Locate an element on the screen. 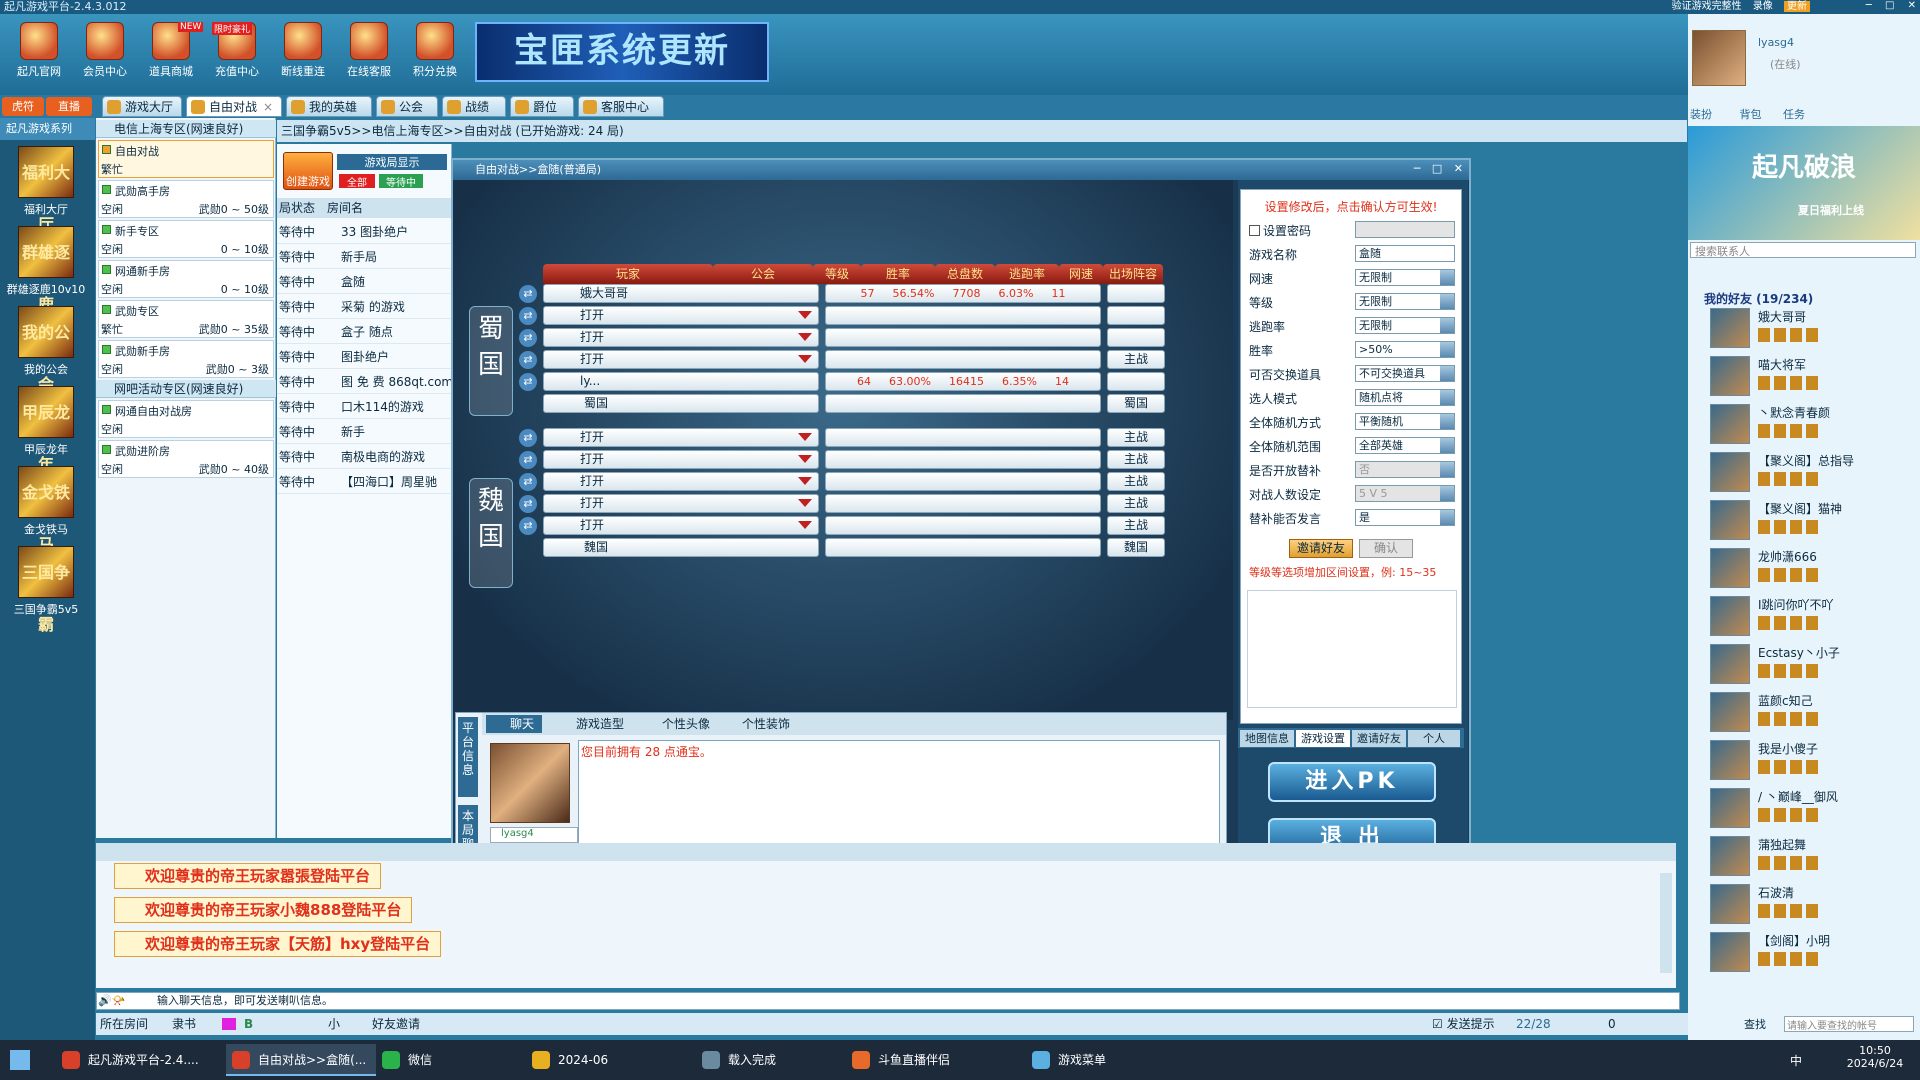 The width and height of the screenshot is (1920, 1080). friend-item: 龙帅潇666 is located at coordinates (1802, 570).